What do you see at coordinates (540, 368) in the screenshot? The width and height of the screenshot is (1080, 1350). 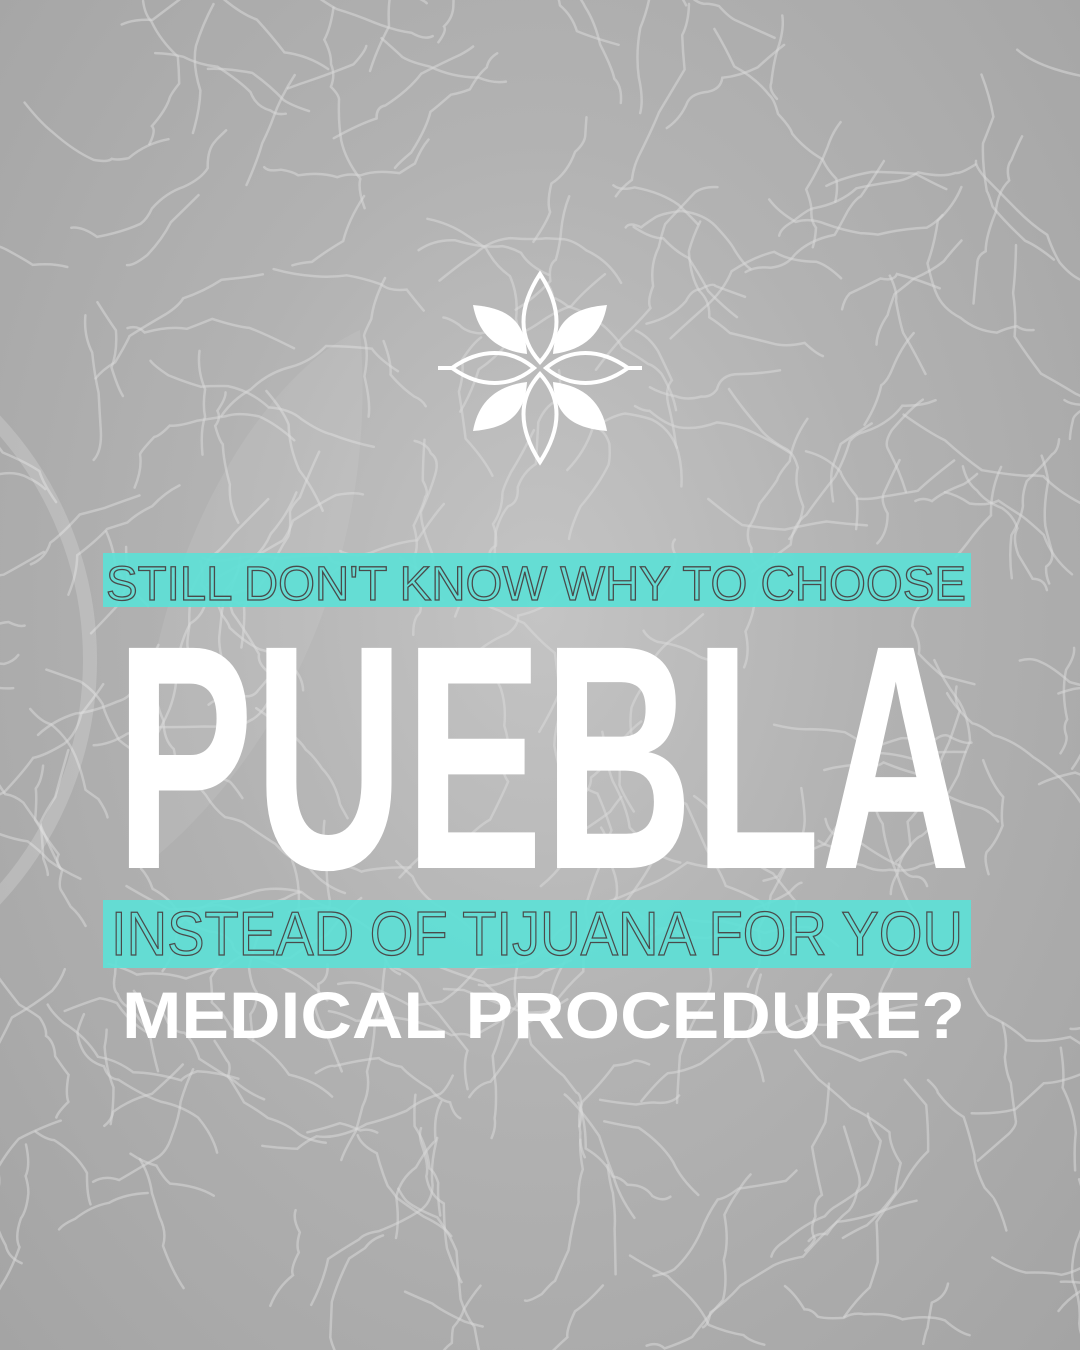 I see `flower-logo-icon` at bounding box center [540, 368].